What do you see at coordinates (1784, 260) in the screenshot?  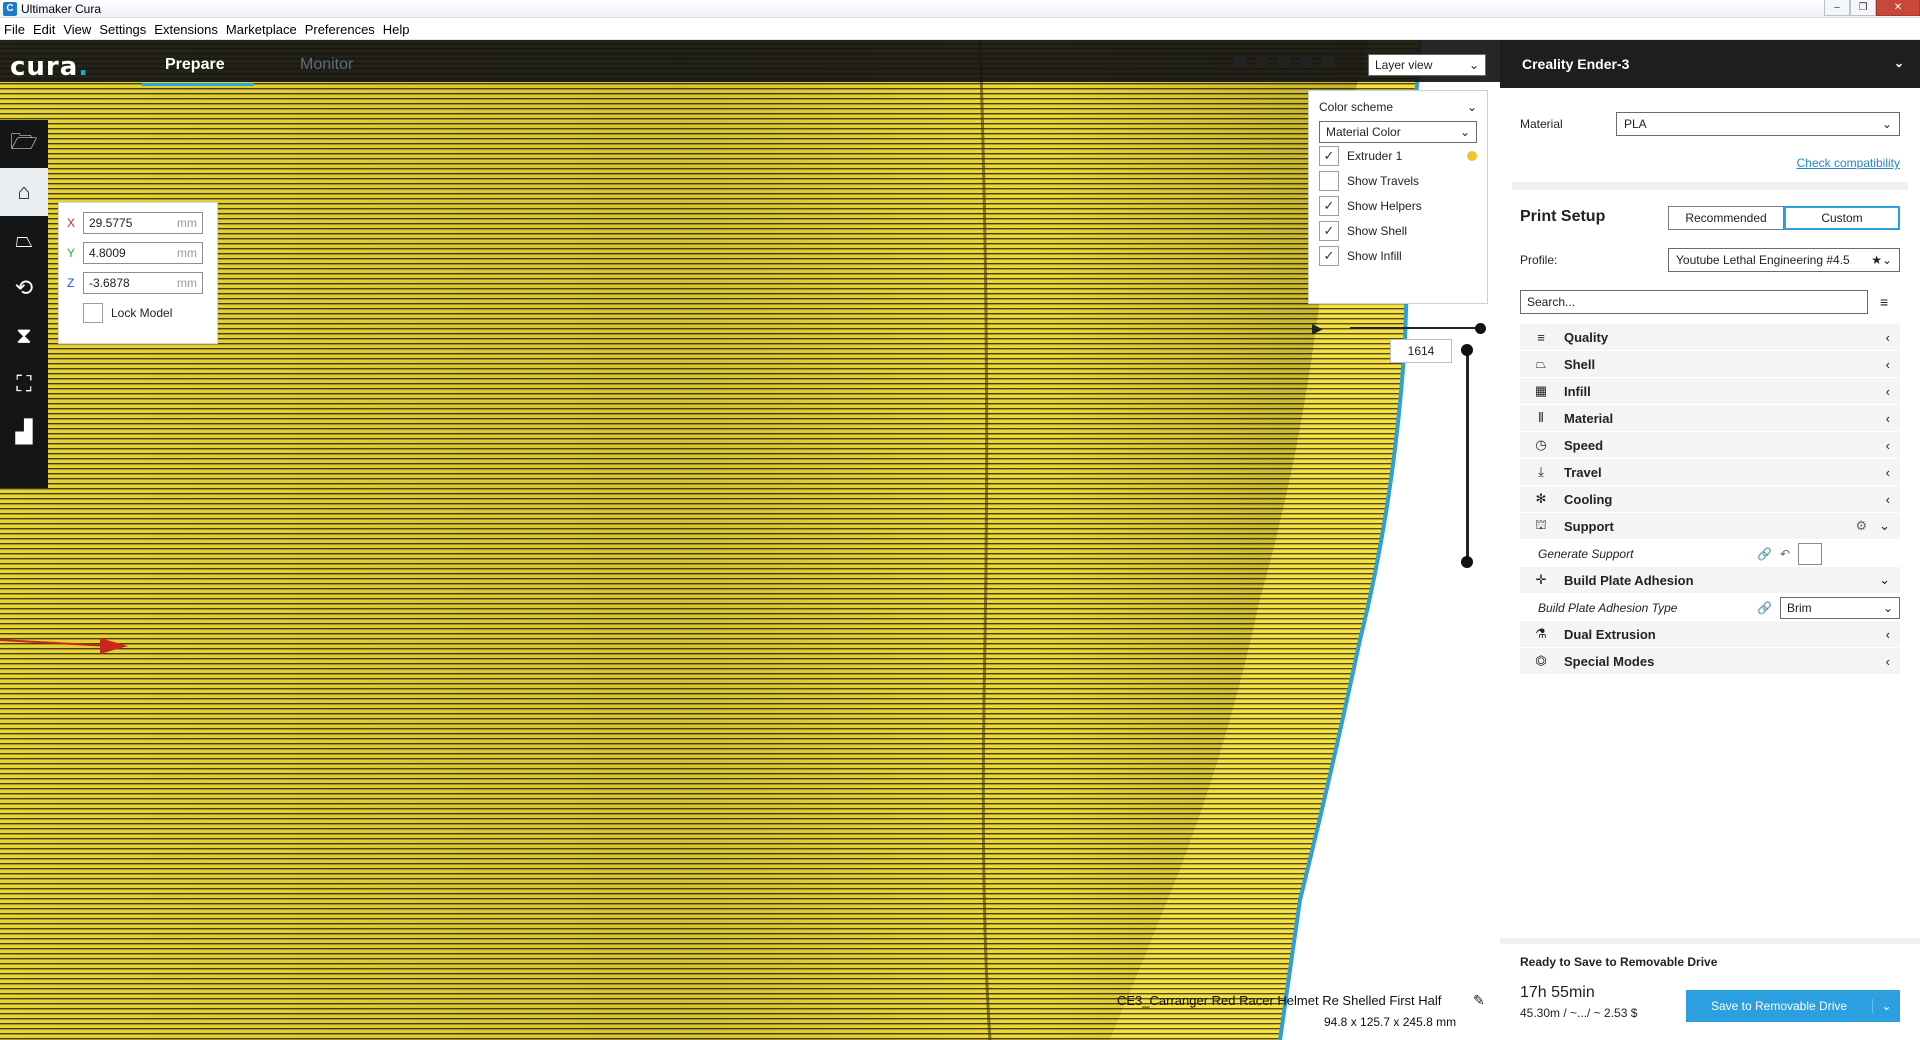 I see `profile-select: Youtube Lethal Engineering #4.5 ★⌄` at bounding box center [1784, 260].